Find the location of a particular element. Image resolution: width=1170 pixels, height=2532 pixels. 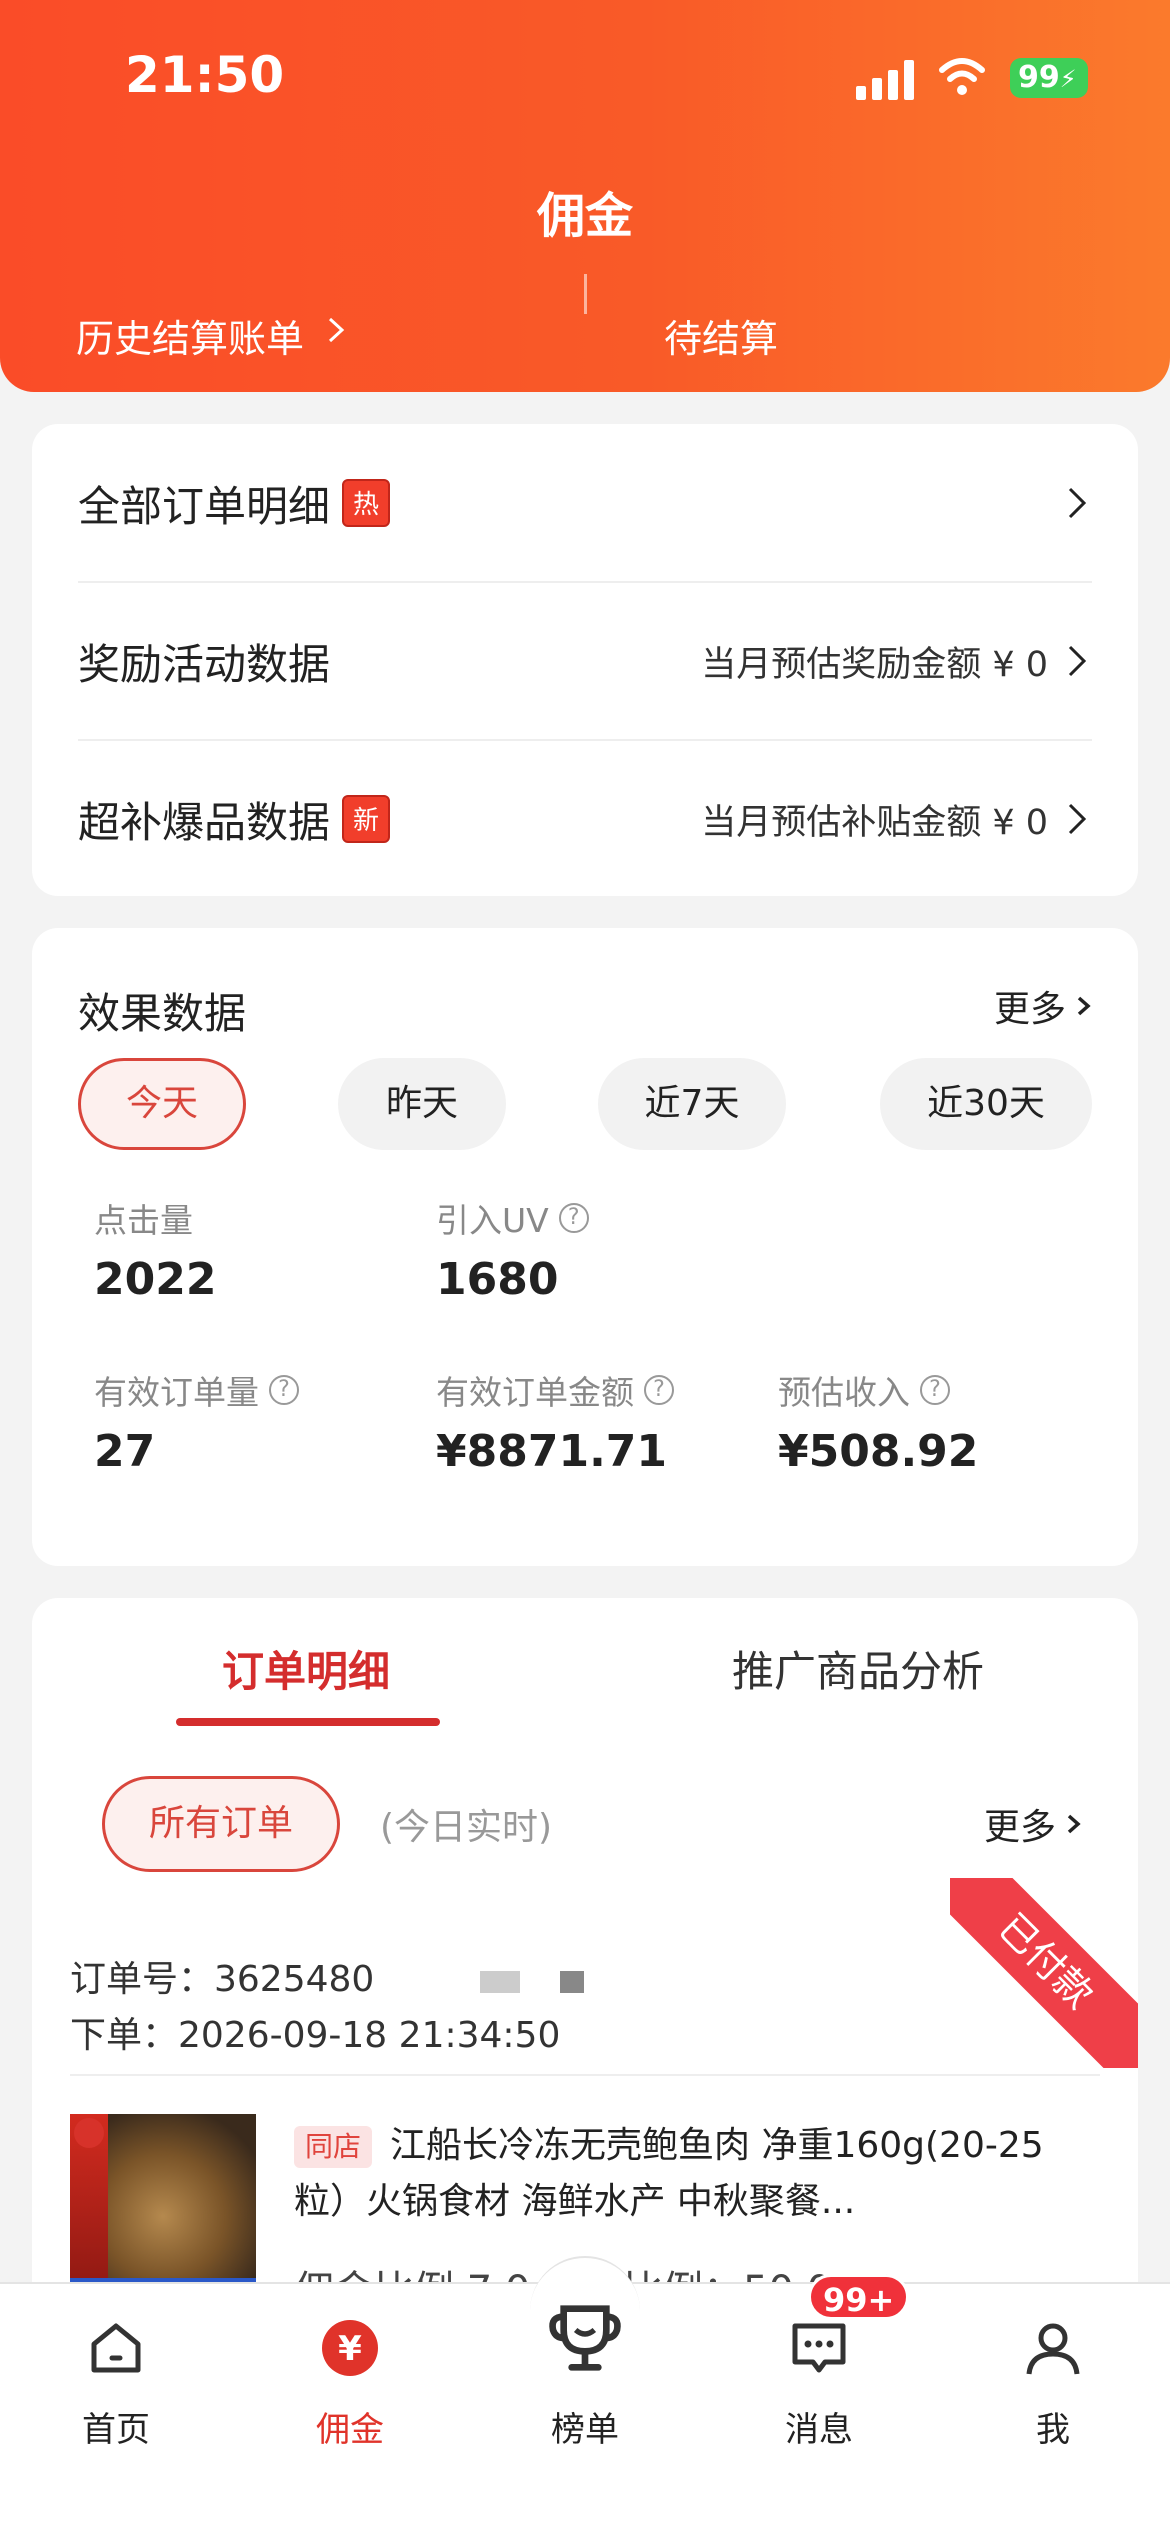

order-time: 下单：2026-09-18 21:34:50 is located at coordinates (315, 2035).